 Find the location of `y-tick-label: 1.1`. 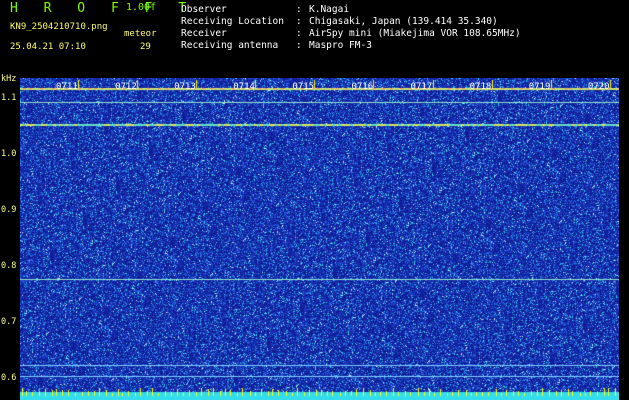

y-tick-label: 1.1 is located at coordinates (9, 97).